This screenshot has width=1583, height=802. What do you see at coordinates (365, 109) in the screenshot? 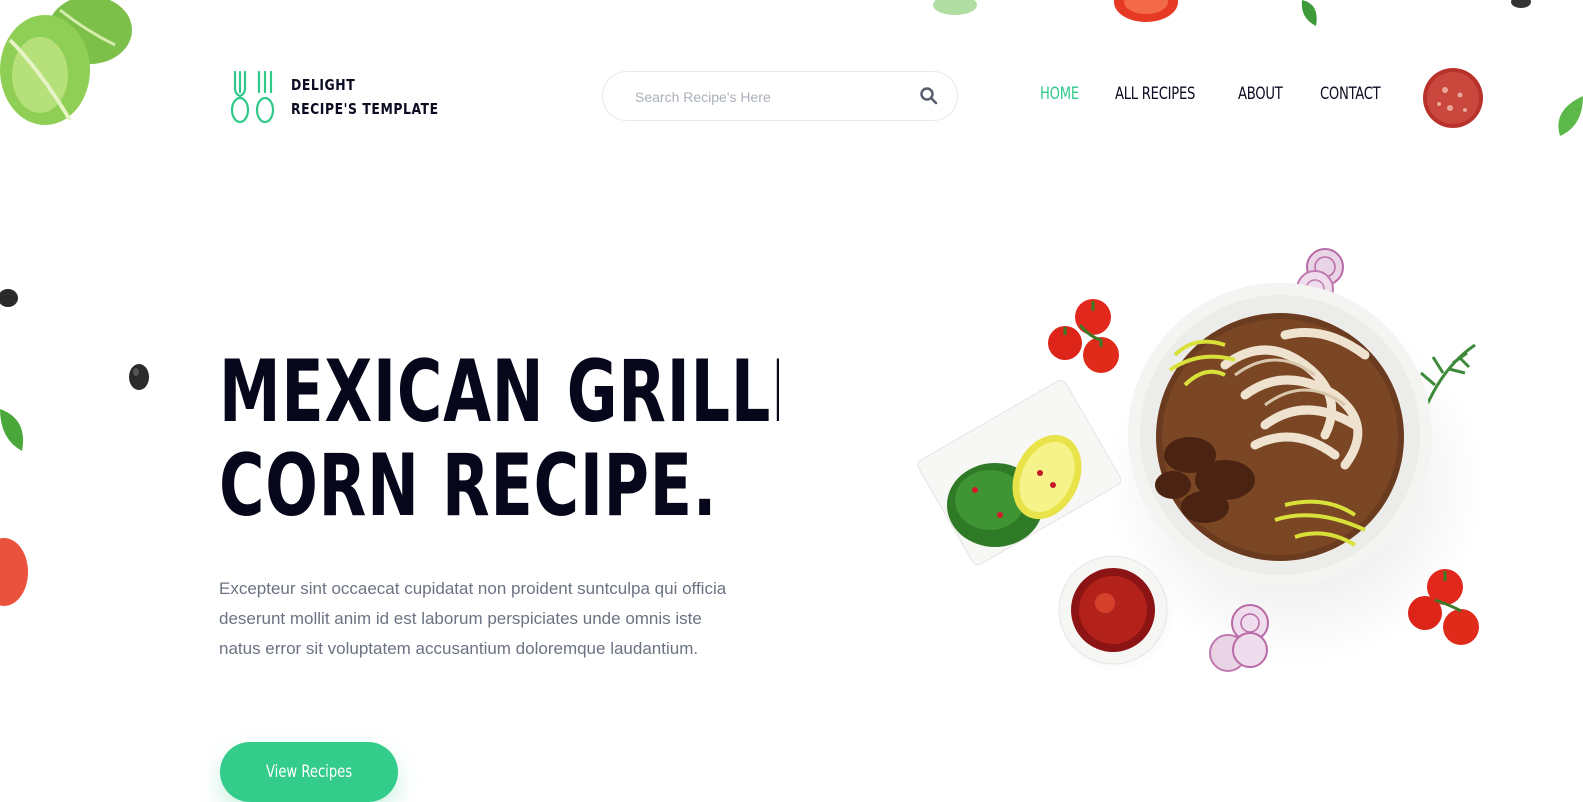
I see `brand-line-2: RECIPE'S TEMPLATE` at bounding box center [365, 109].